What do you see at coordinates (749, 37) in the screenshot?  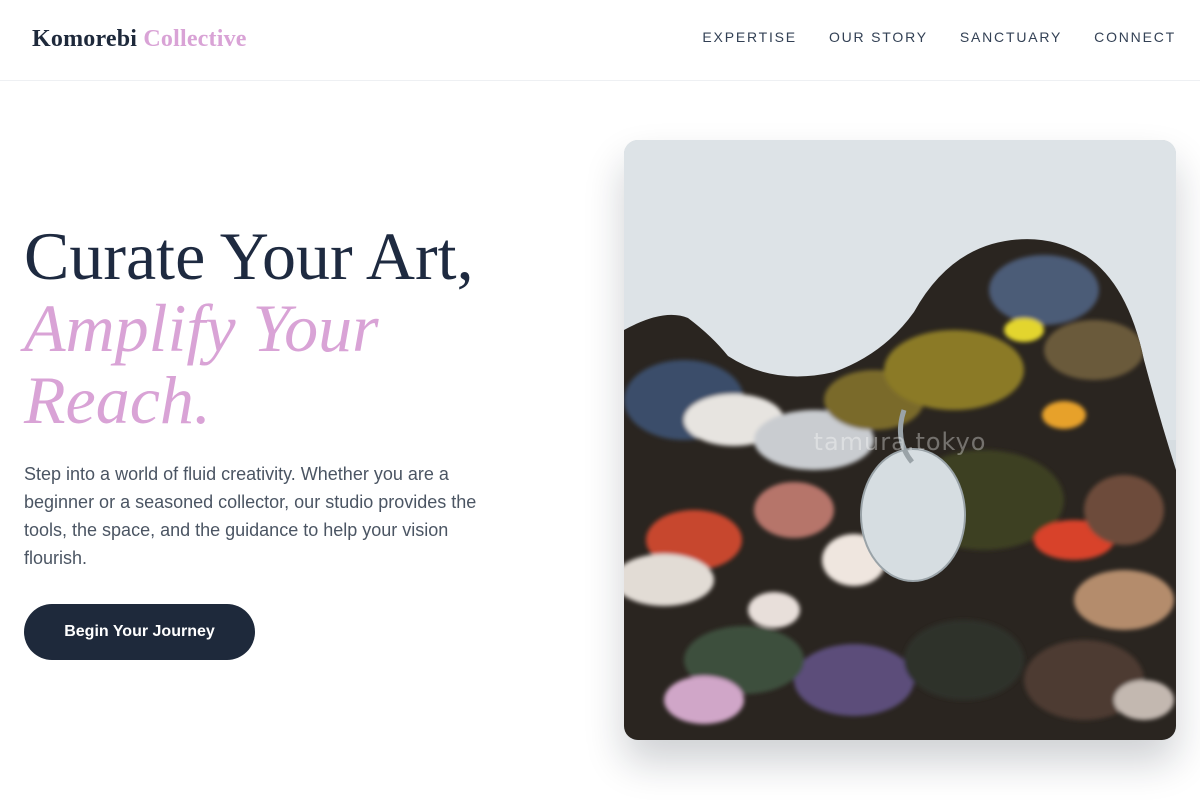 I see `nav-expertise: EXPERTISE` at bounding box center [749, 37].